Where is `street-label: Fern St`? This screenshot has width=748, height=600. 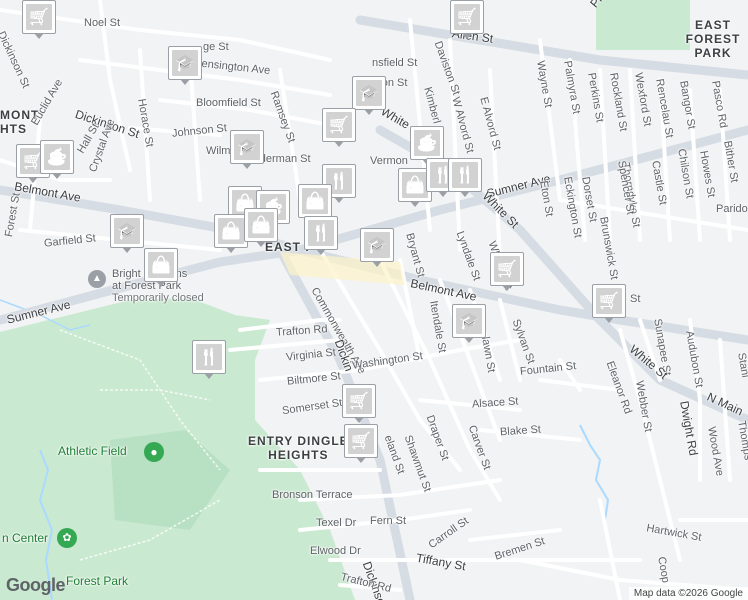
street-label: Fern St is located at coordinates (388, 521).